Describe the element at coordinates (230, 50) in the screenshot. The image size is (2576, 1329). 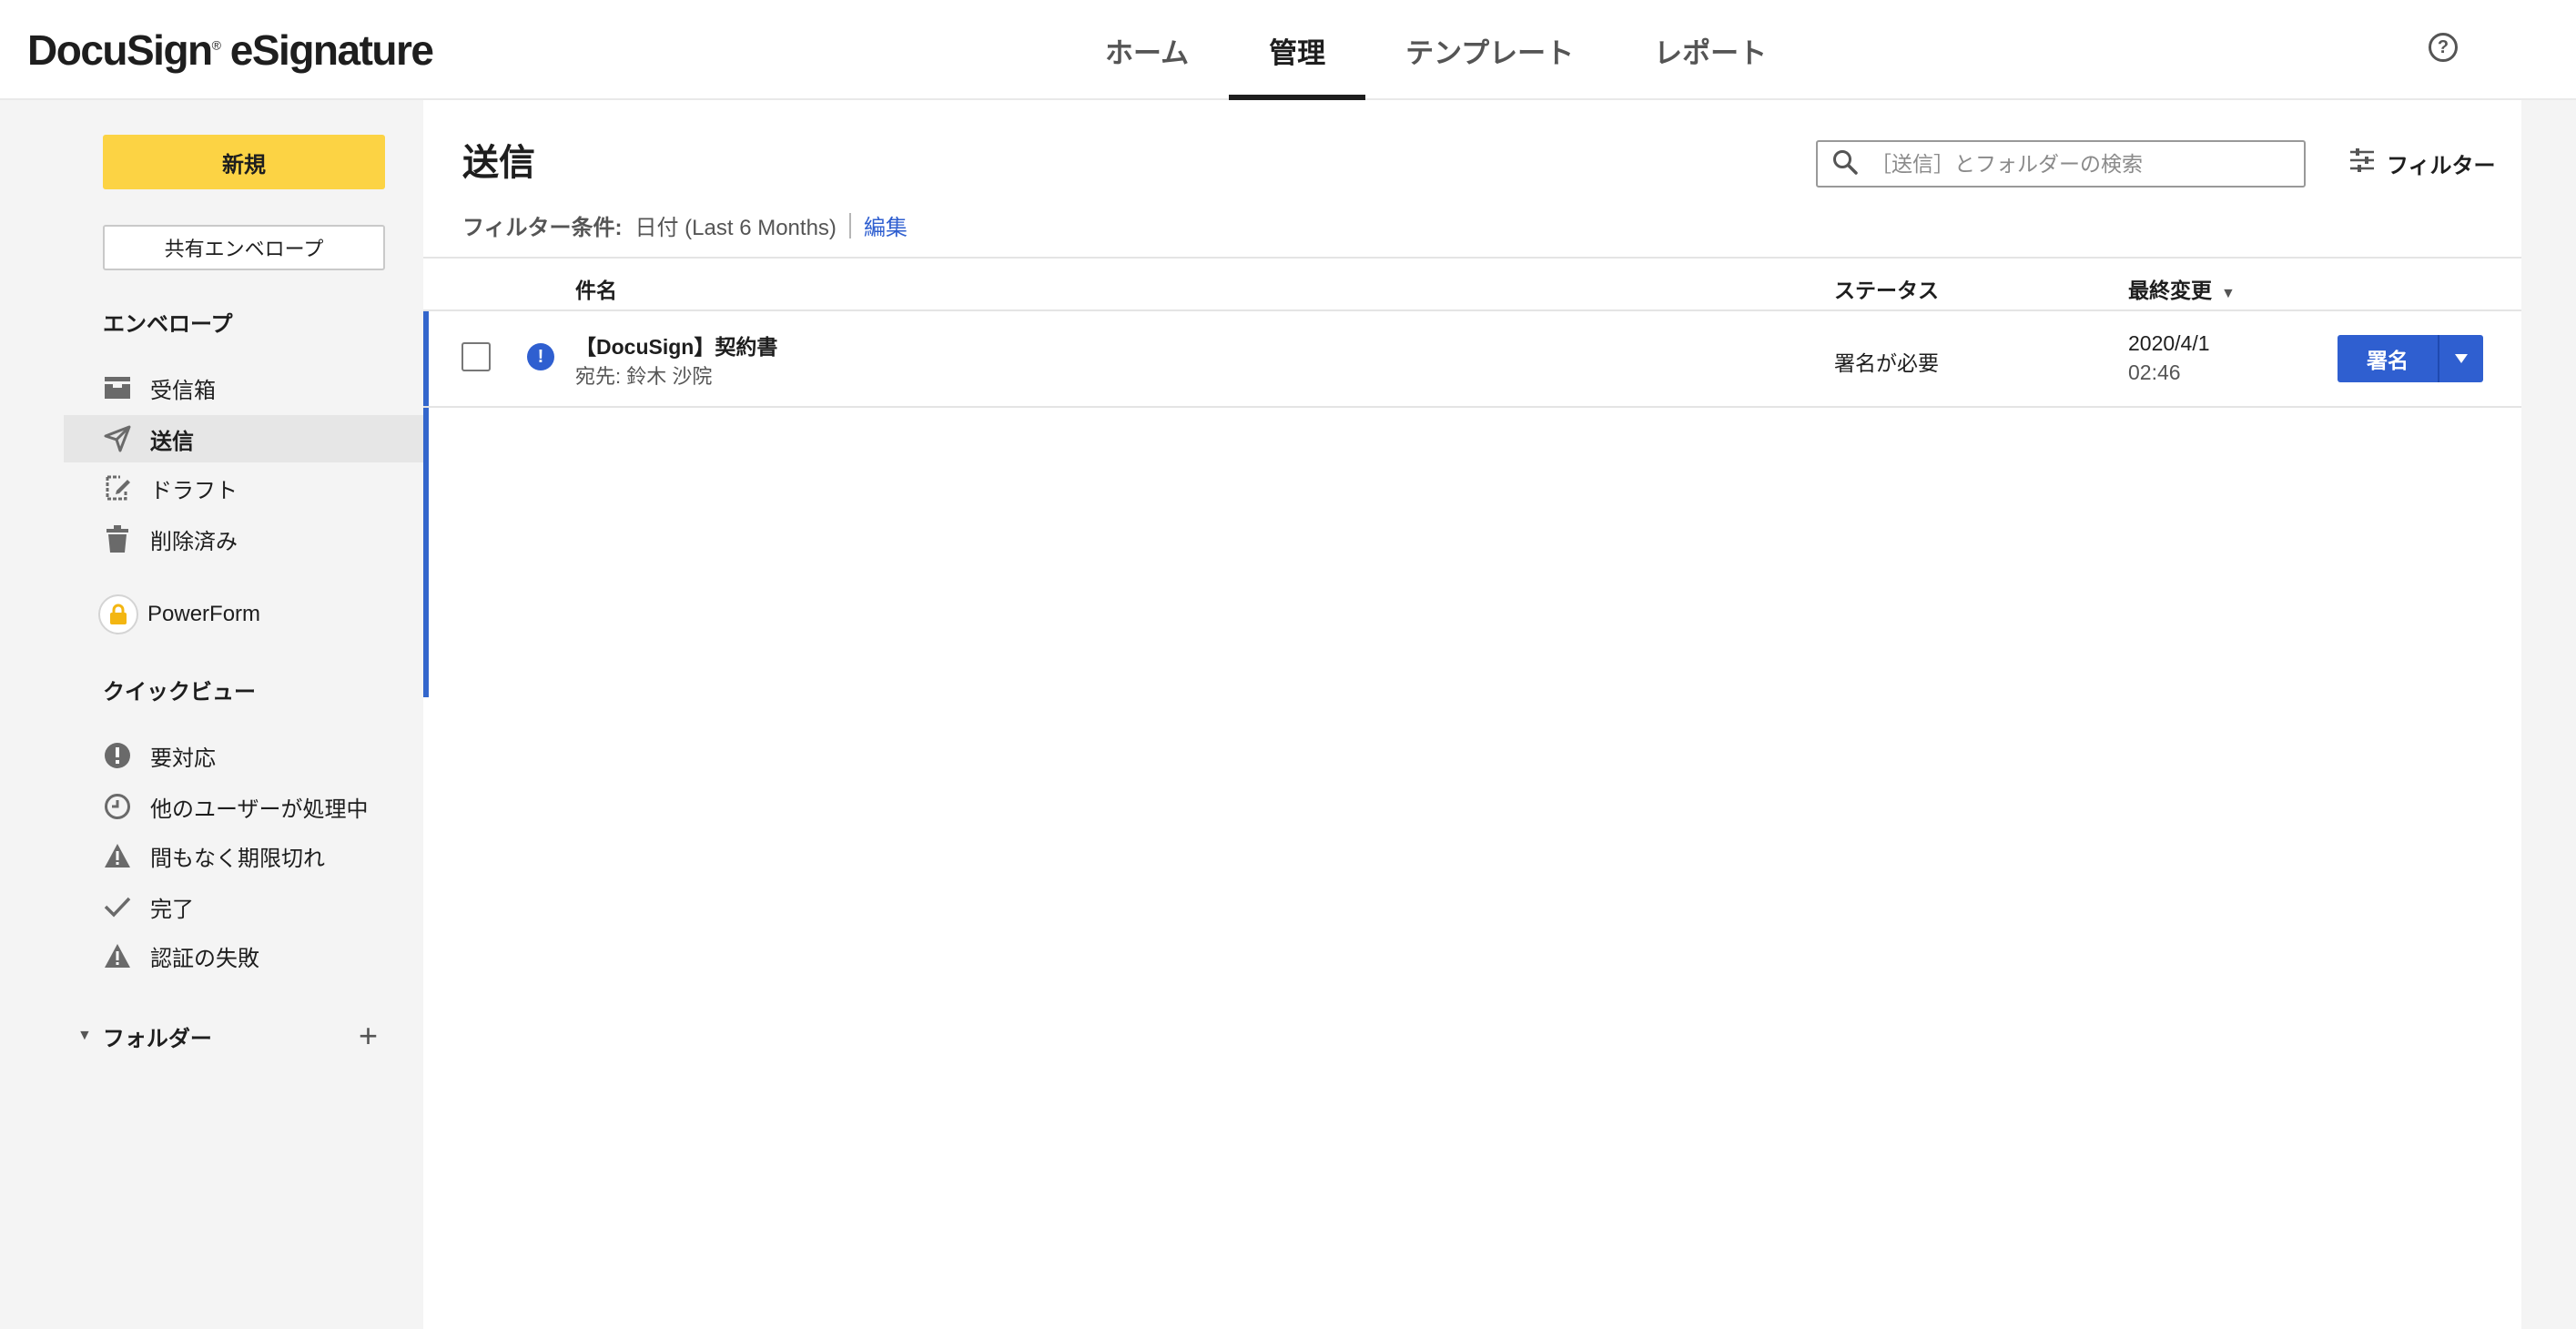
I see `docusign-logo: DocuSign® eSignature` at that location.